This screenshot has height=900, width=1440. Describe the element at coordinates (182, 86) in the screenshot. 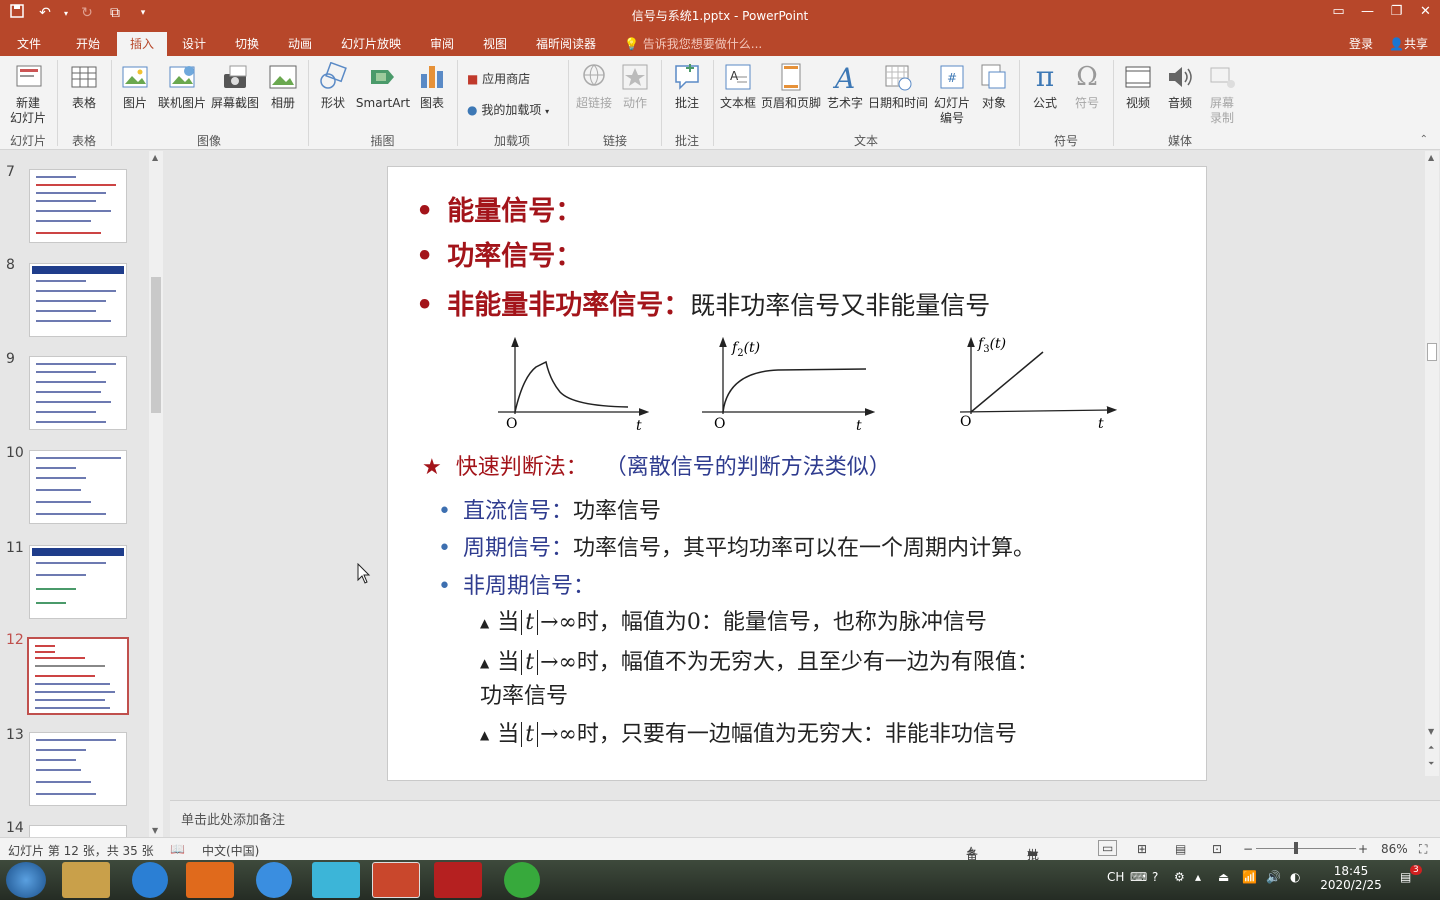

I see `online-picture-button: 联机图片` at that location.